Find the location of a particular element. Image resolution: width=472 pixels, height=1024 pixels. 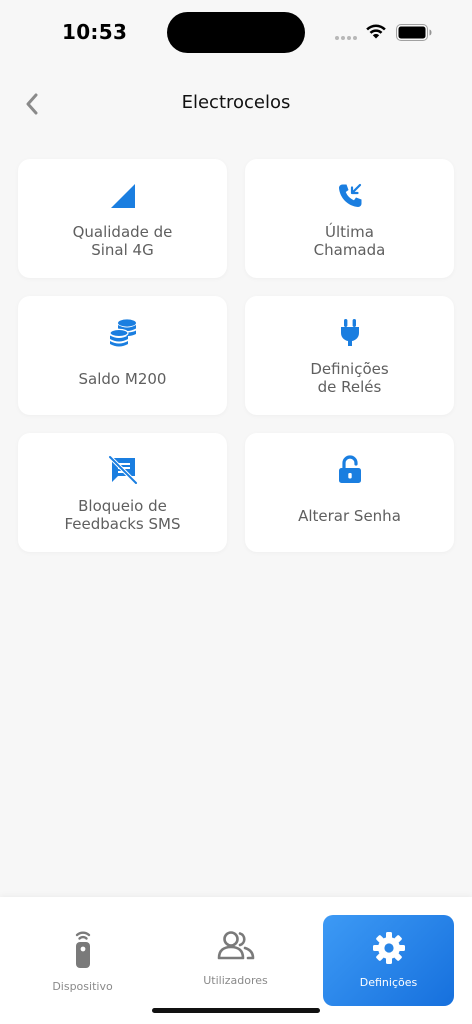

page-title: Electrocelos is located at coordinates (236, 102).